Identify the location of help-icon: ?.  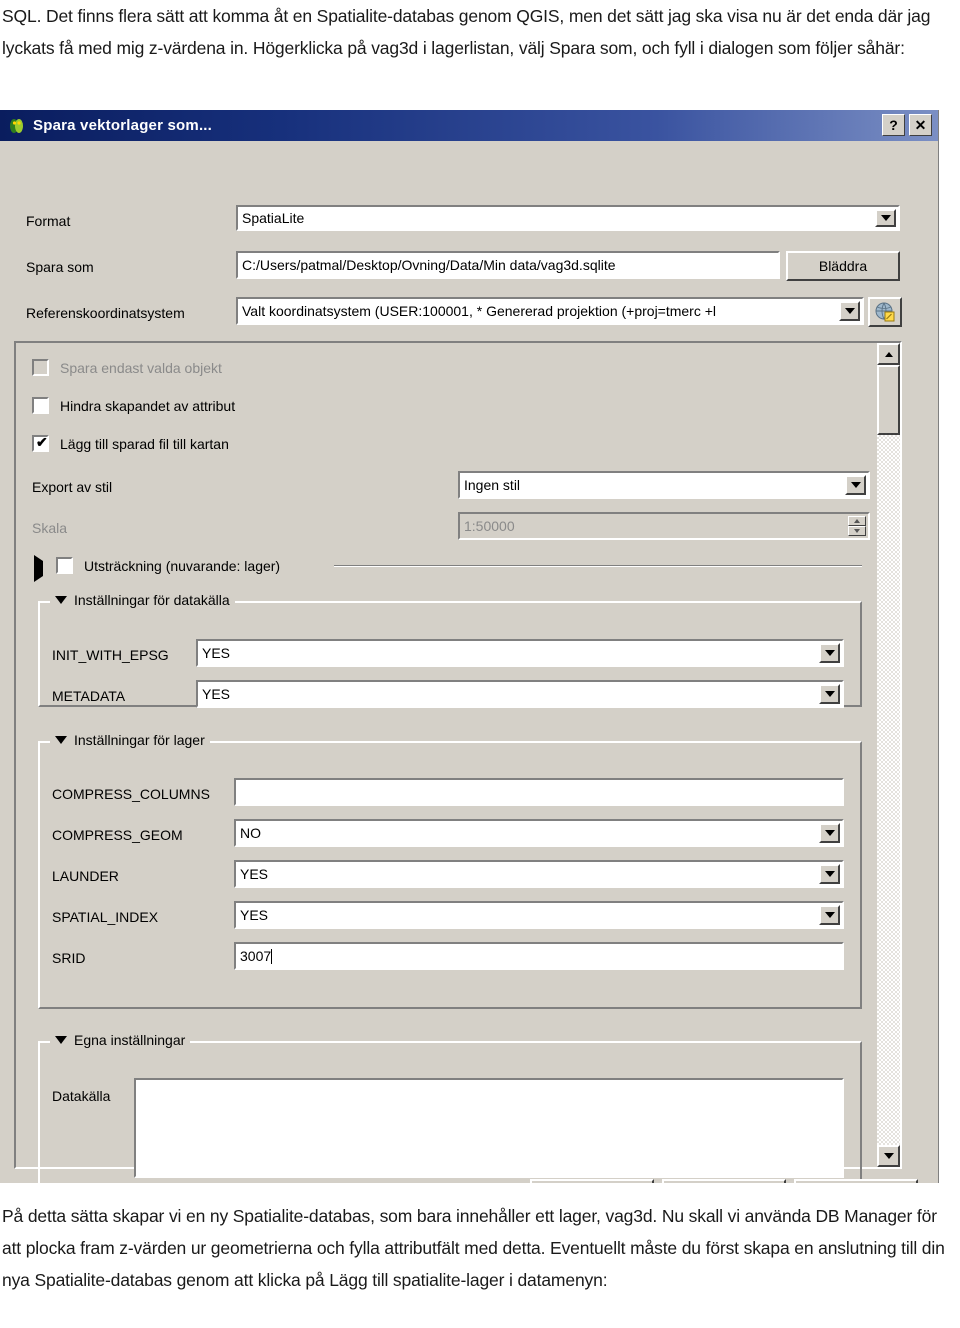
(893, 125).